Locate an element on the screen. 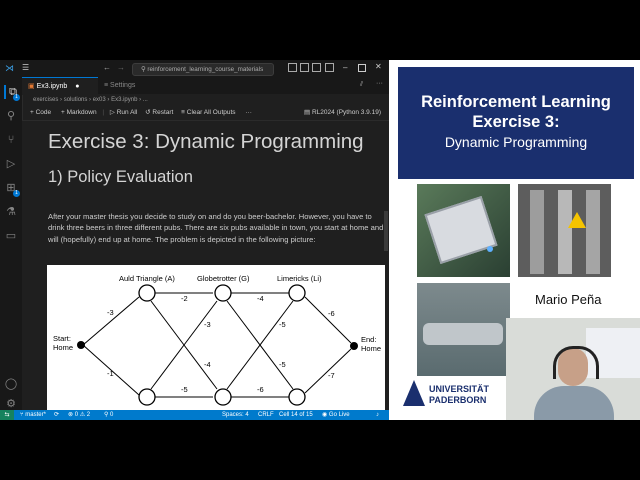  graph-edges is located at coordinates (217, 345).